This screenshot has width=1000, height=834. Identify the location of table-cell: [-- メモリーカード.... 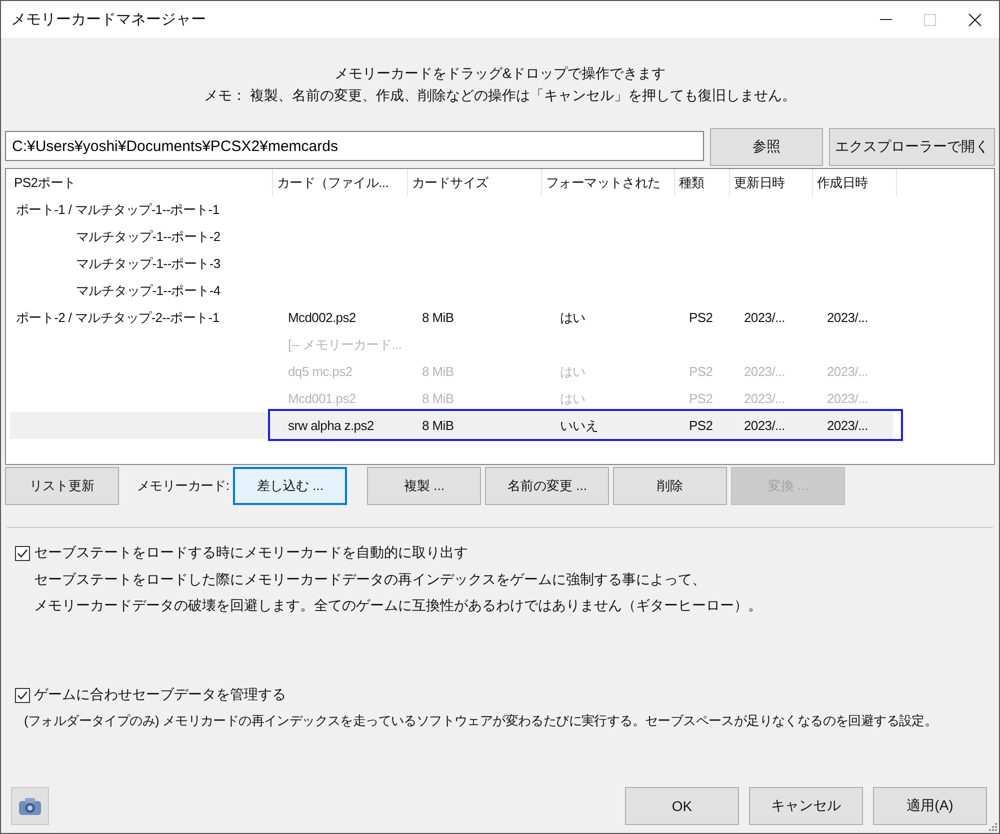
(345, 344).